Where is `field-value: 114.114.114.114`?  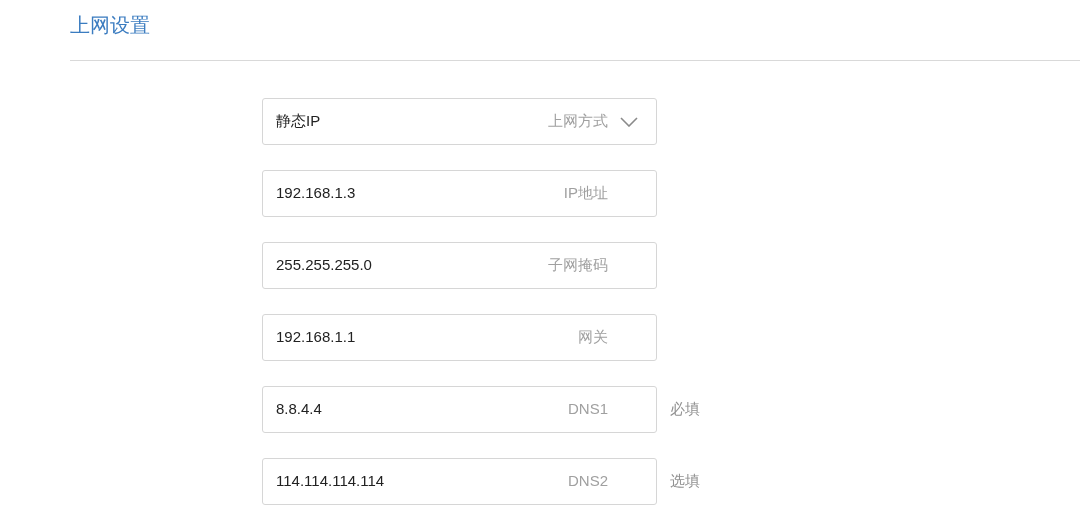 field-value: 114.114.114.114 is located at coordinates (330, 481).